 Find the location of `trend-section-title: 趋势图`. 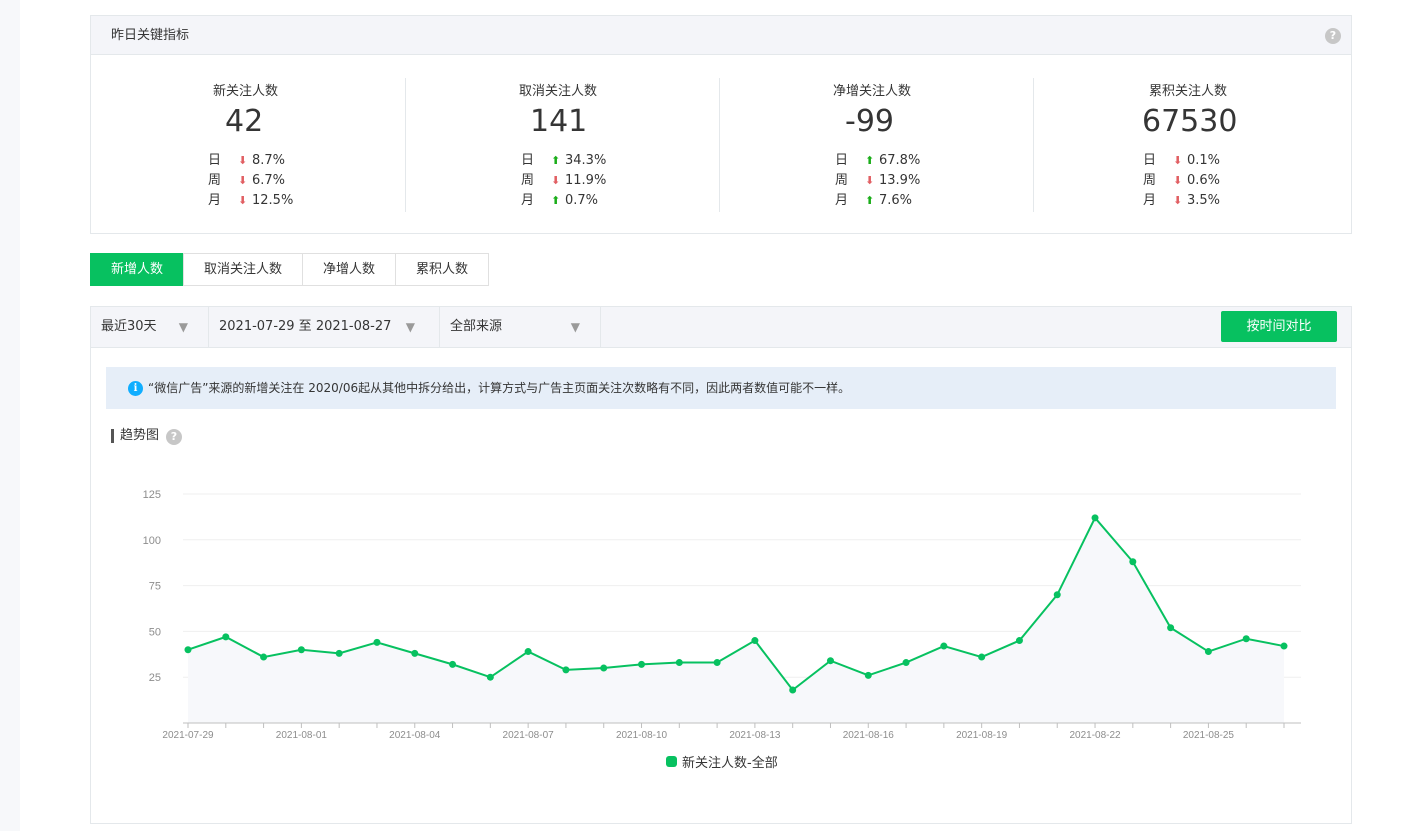

trend-section-title: 趋势图 is located at coordinates (135, 436).